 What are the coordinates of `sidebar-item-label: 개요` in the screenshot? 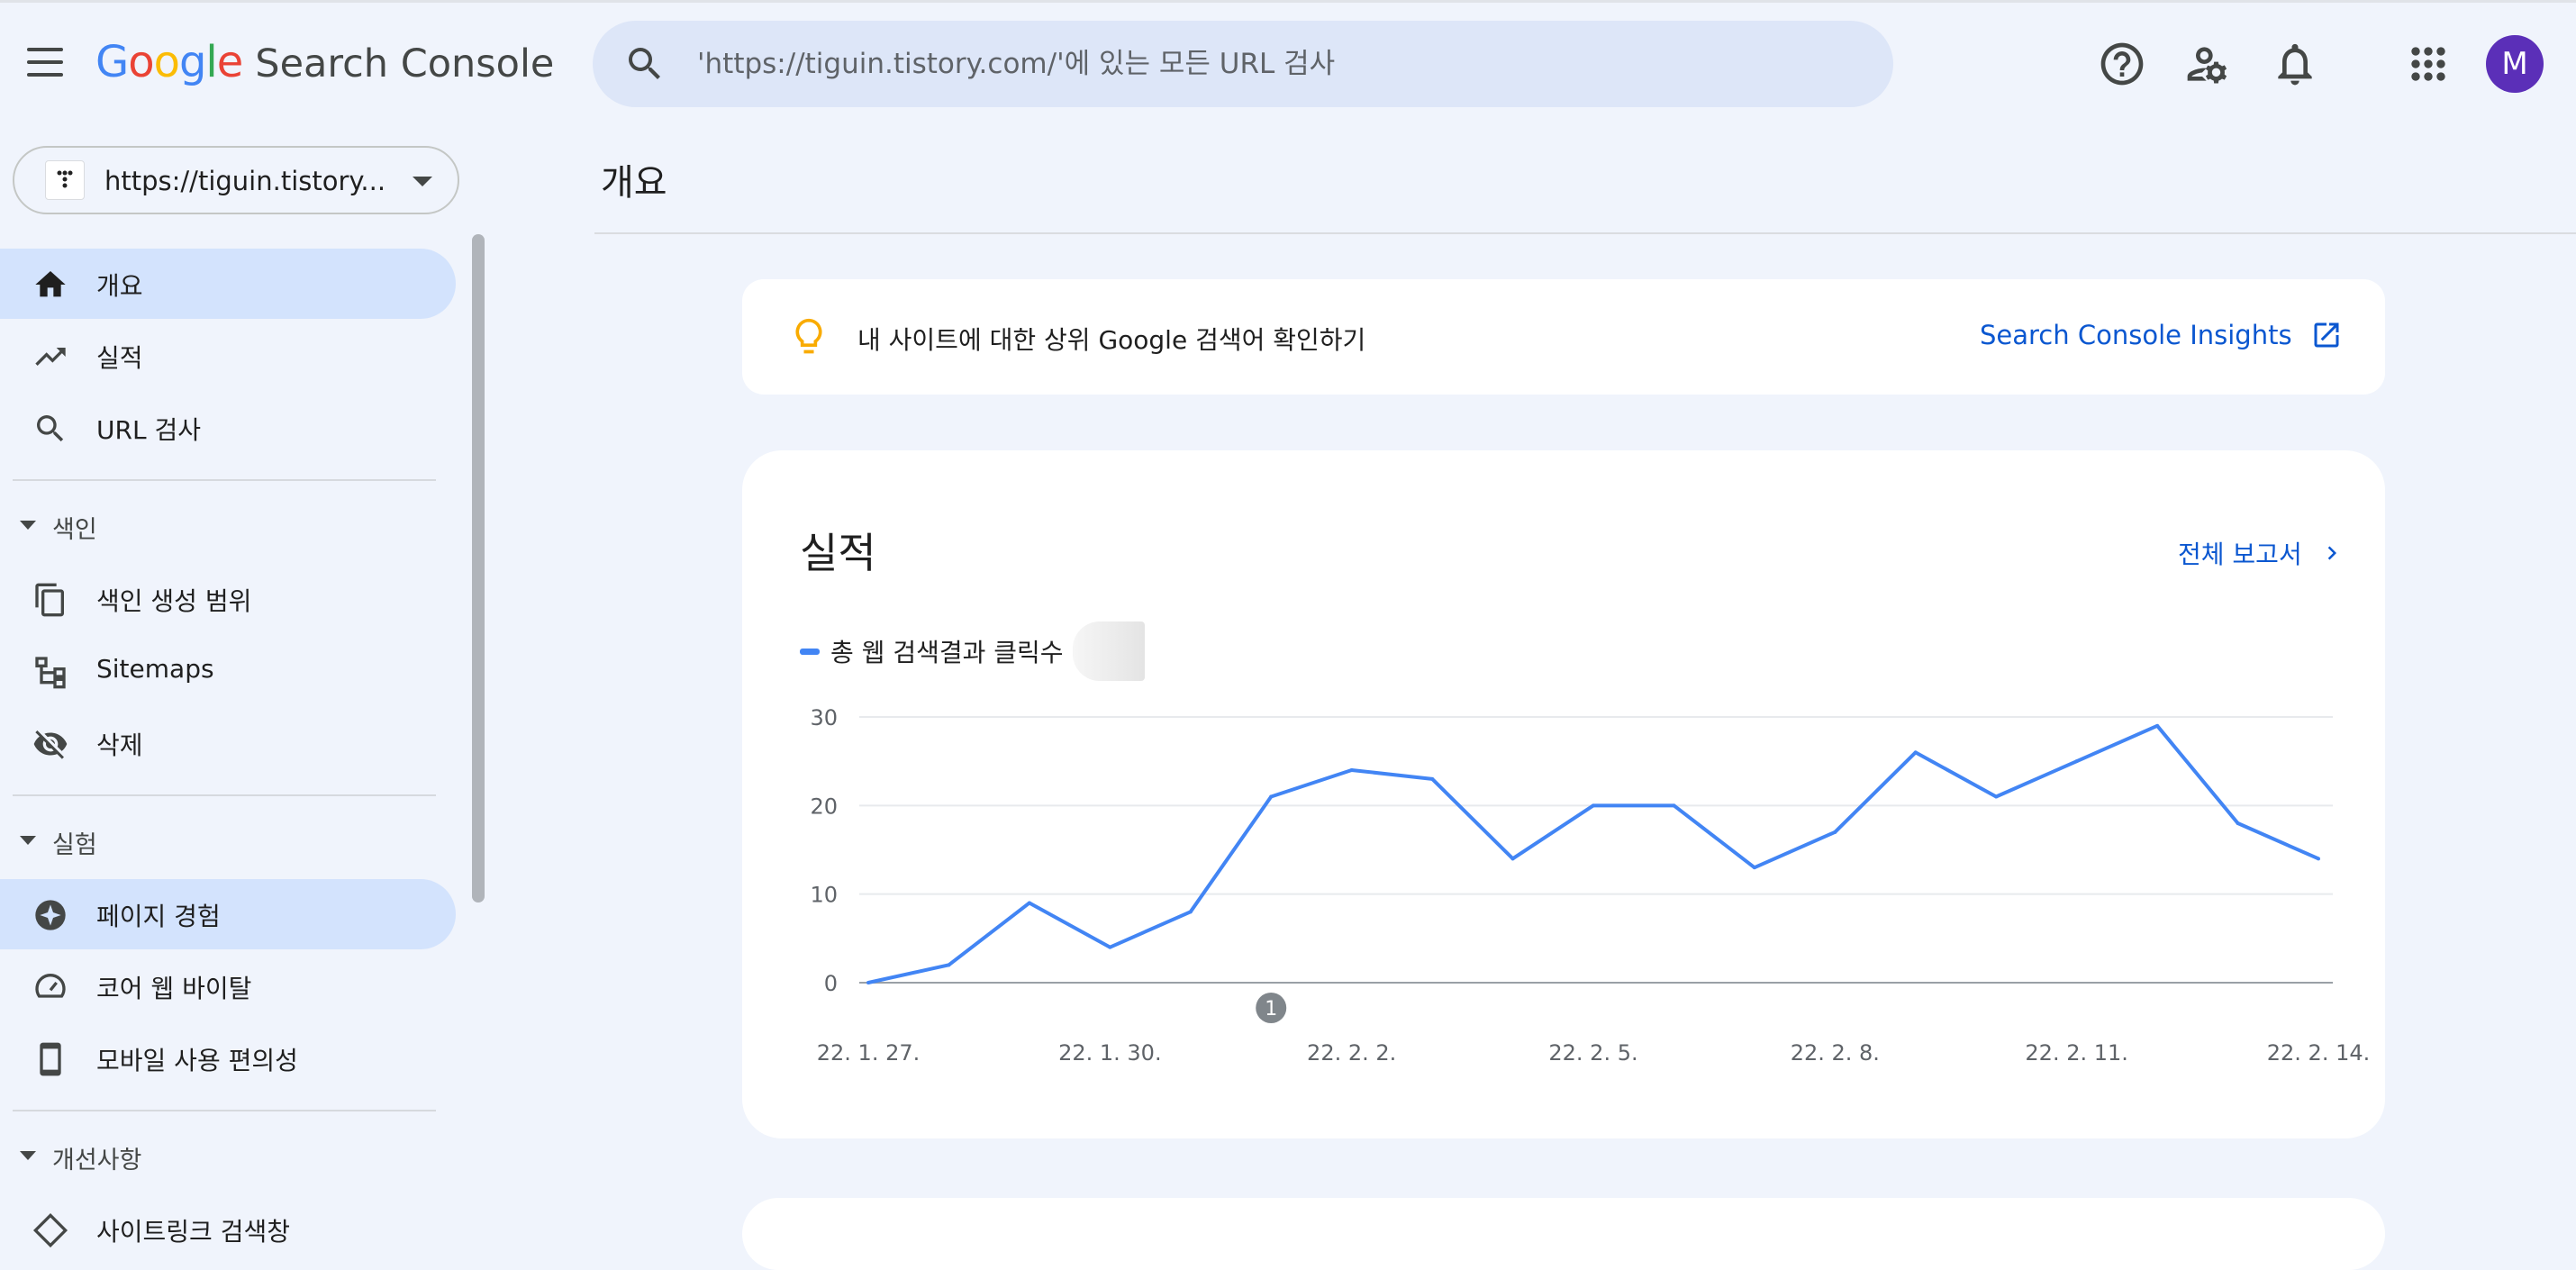 It's located at (120, 286).